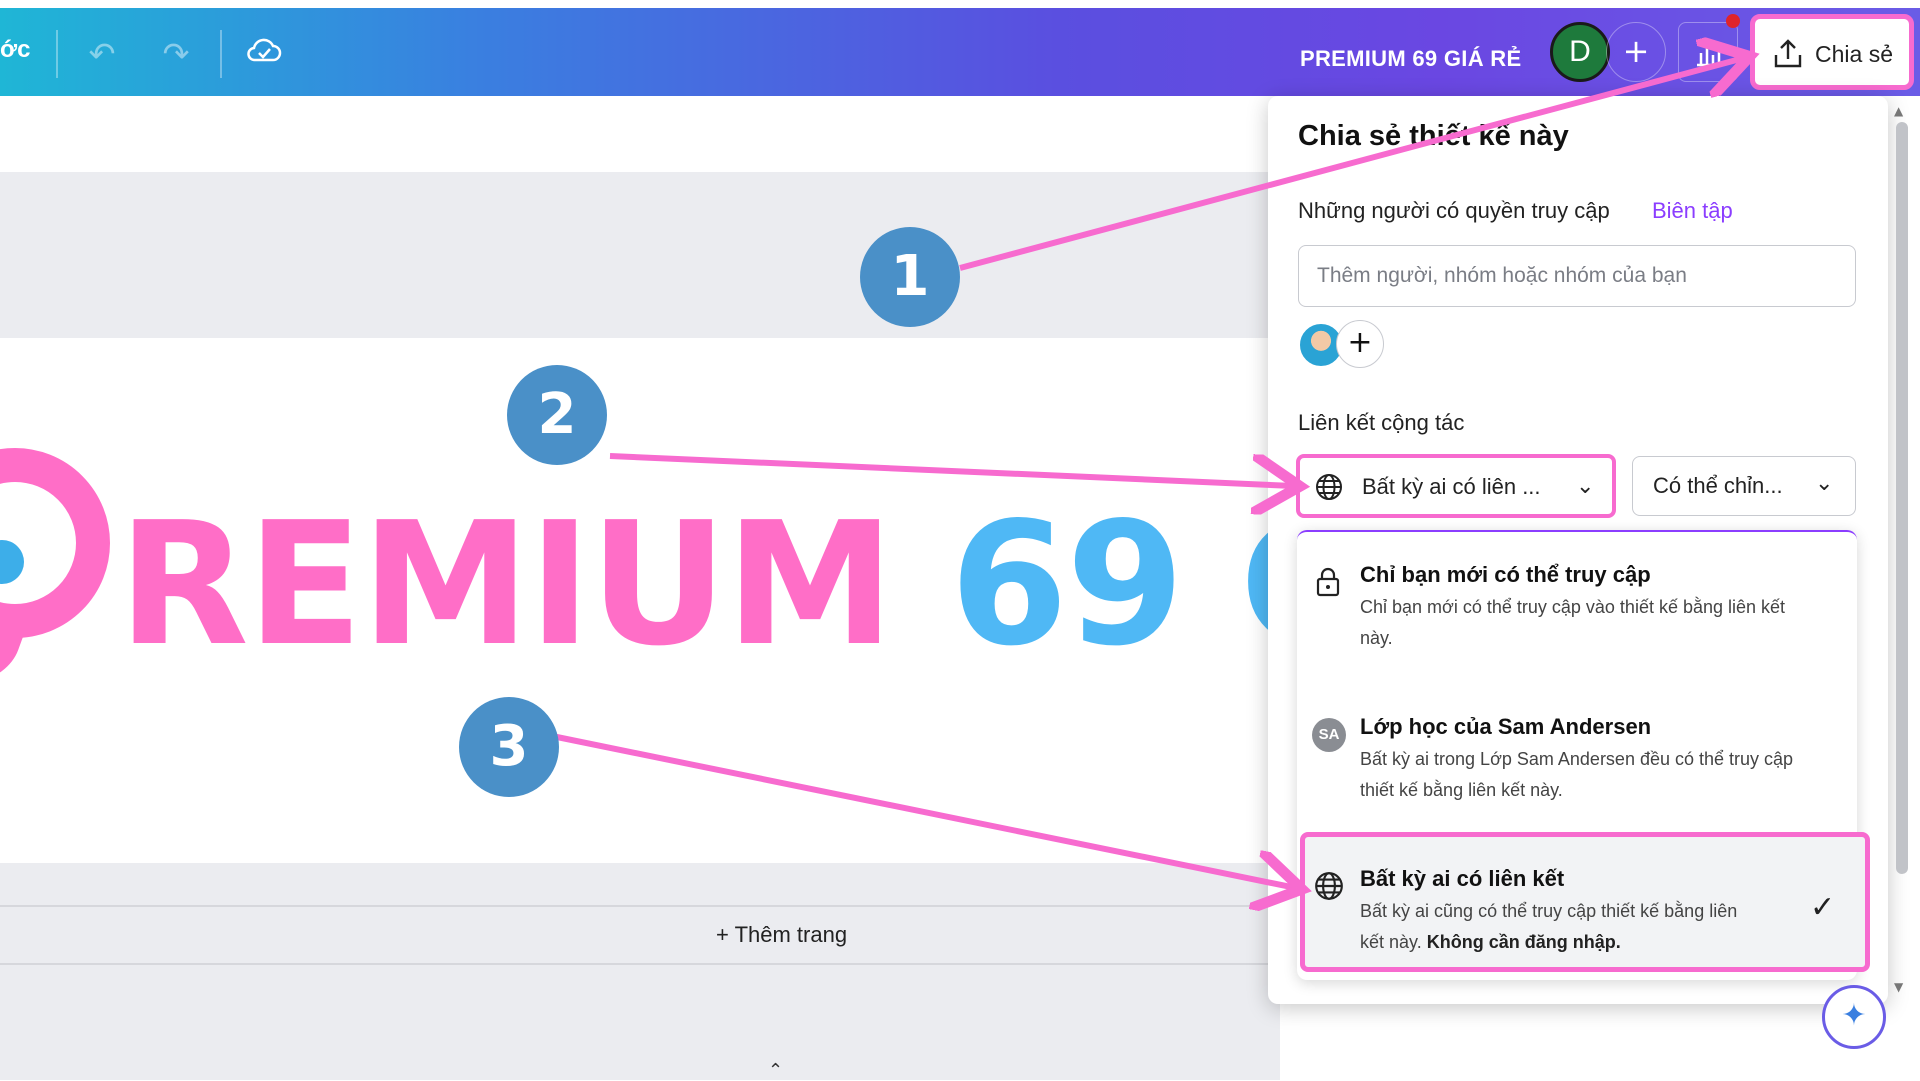 The height and width of the screenshot is (1081, 1920). What do you see at coordinates (15, 50) in the screenshot?
I see `toolbar-menu-fragment: ớc` at bounding box center [15, 50].